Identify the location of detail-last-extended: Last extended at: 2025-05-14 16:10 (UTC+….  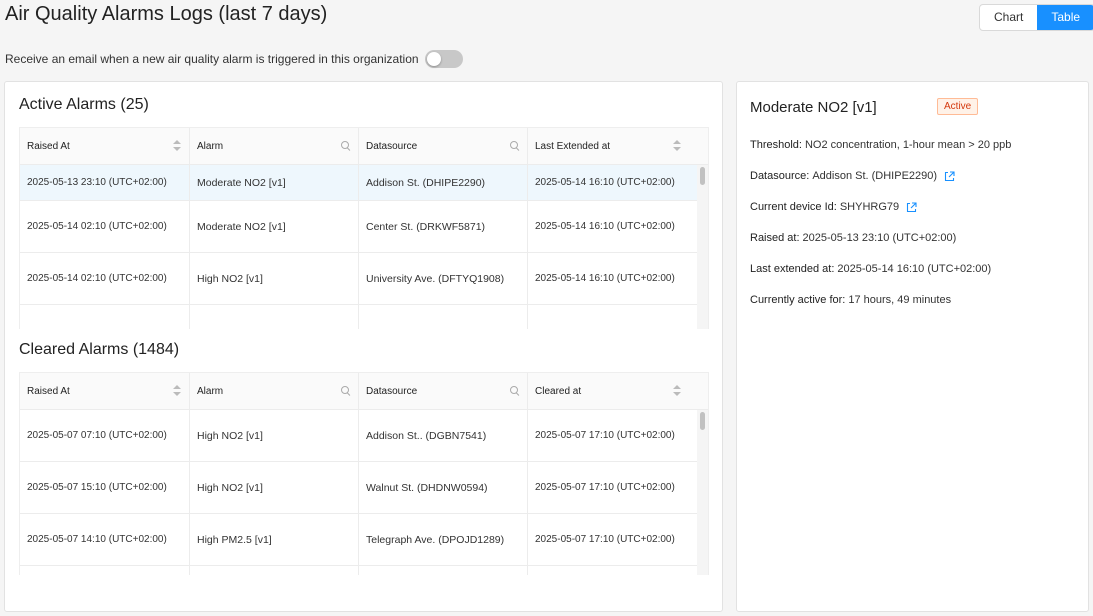
(870, 269).